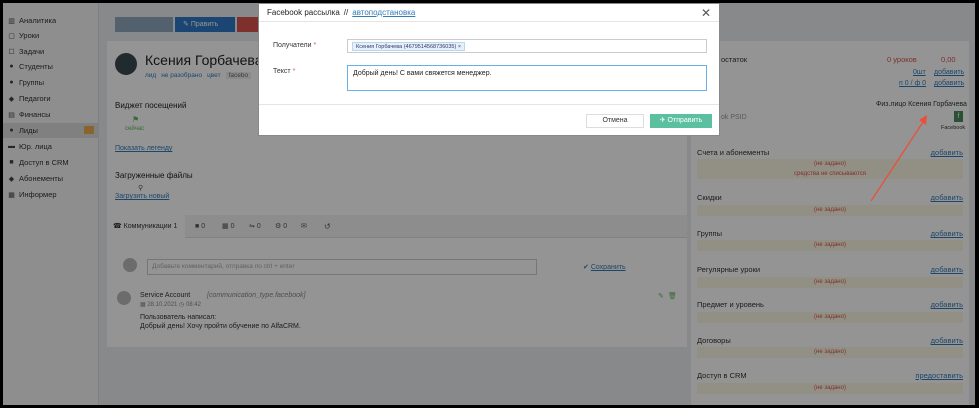  Describe the element at coordinates (489, 104) in the screenshot. I see `modal-footer-divider` at that location.